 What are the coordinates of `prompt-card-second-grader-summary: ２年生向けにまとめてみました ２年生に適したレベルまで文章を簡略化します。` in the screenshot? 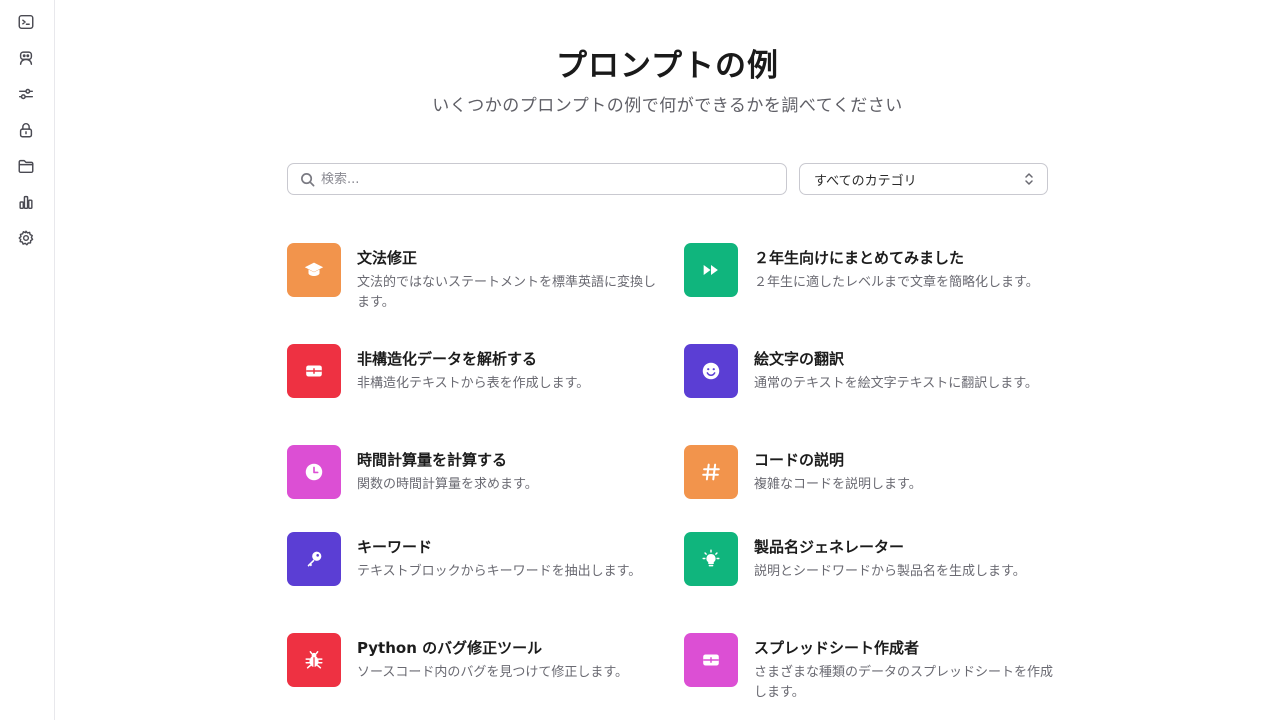 It's located at (874, 283).